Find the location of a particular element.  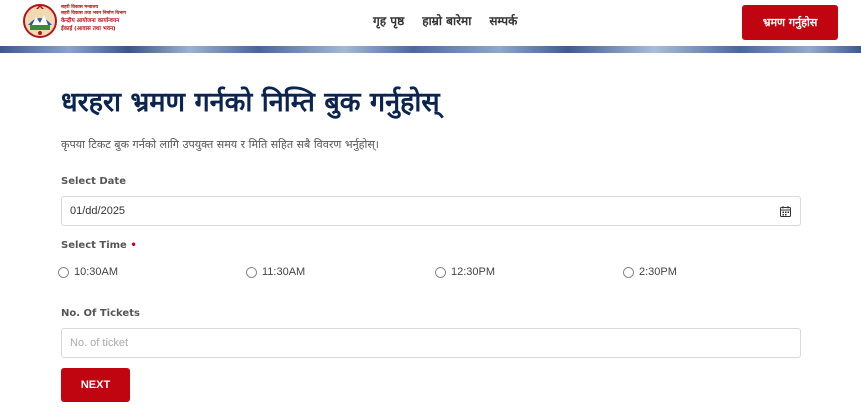

logo-line-4: ईकाई (आवास तथा भवन) is located at coordinates (88, 29).